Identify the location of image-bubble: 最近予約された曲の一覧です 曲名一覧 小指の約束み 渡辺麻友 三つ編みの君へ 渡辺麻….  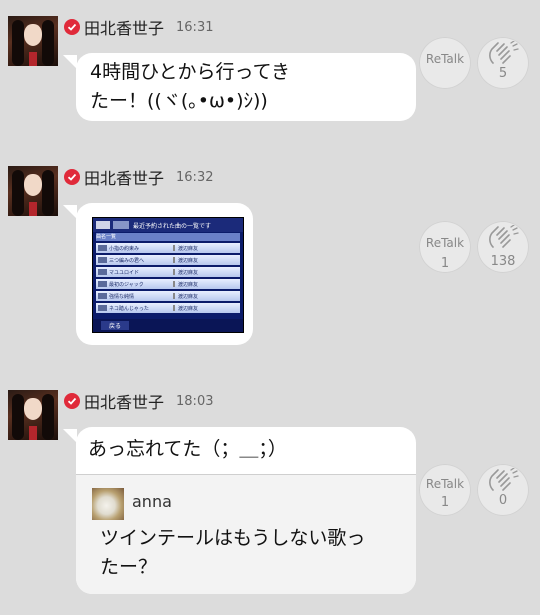
(158, 274).